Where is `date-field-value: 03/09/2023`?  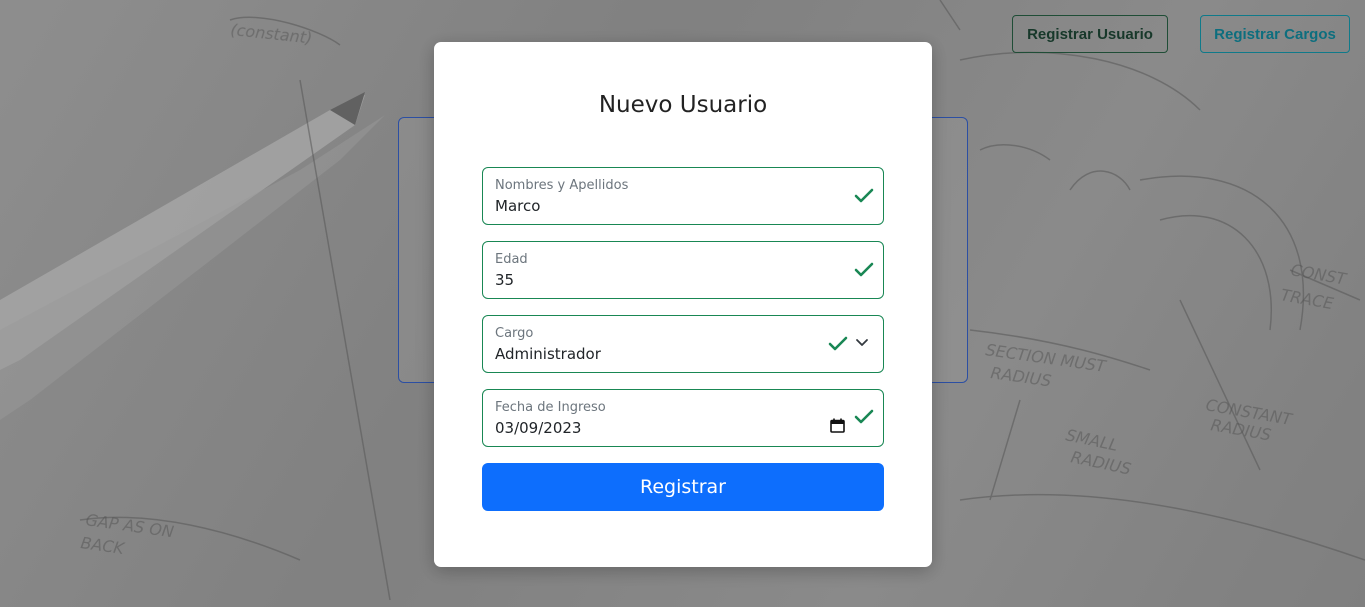 date-field-value: 03/09/2023 is located at coordinates (538, 428).